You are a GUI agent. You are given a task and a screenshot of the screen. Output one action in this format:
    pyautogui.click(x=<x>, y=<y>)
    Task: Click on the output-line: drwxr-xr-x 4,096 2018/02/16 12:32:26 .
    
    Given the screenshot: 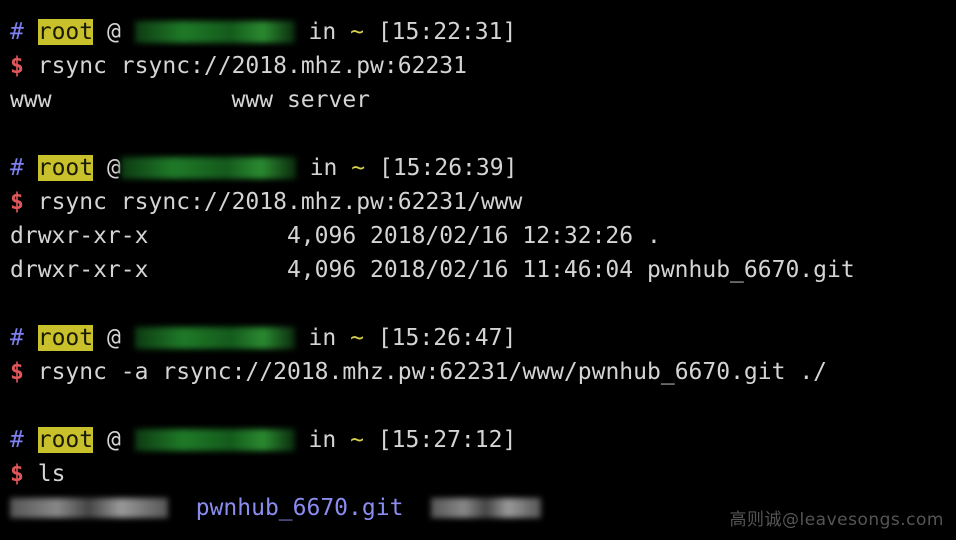 What is the action you would take?
    pyautogui.click(x=335, y=236)
    